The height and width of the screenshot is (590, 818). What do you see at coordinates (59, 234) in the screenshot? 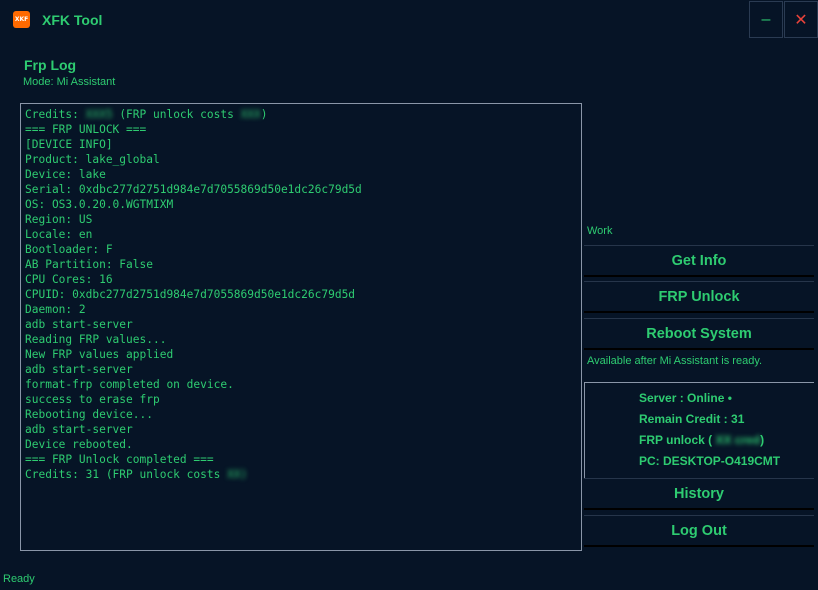
I see `log-text: Locale: en` at bounding box center [59, 234].